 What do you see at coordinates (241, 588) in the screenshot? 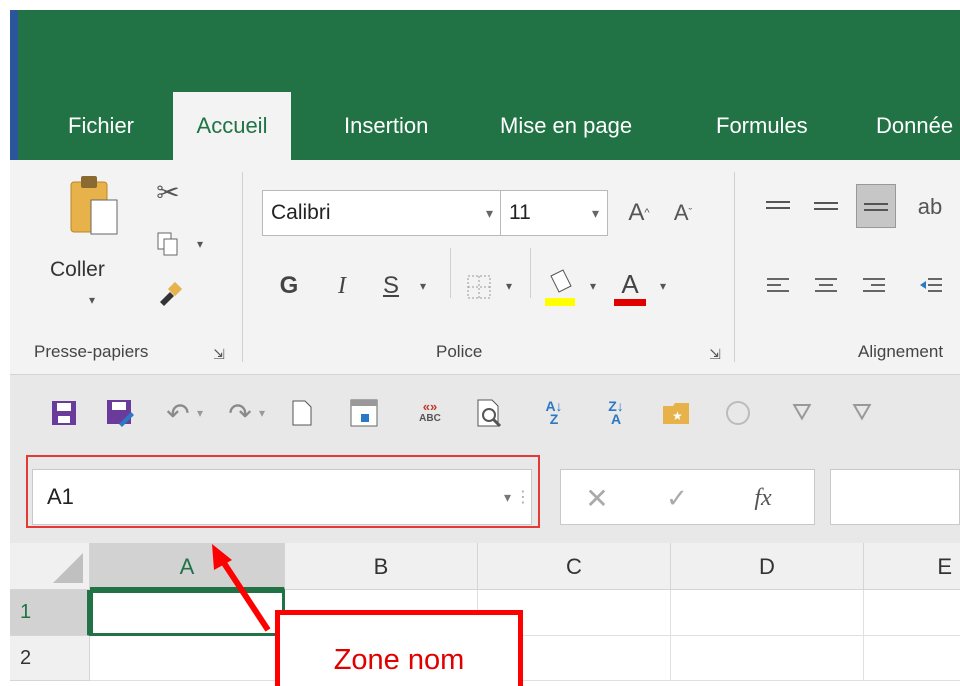
I see `annotation-arrow` at bounding box center [241, 588].